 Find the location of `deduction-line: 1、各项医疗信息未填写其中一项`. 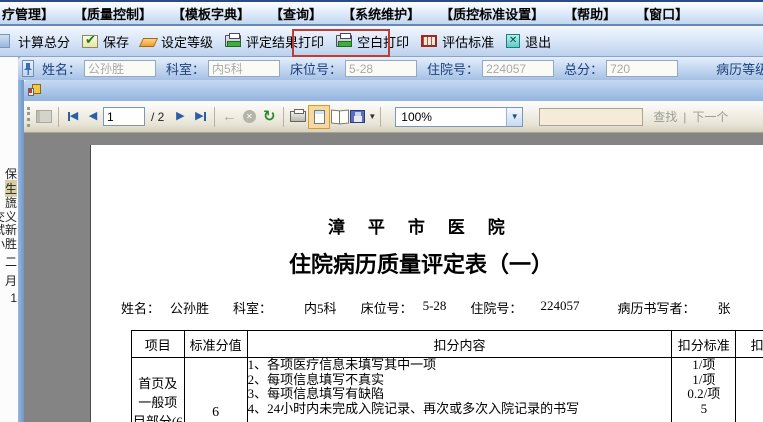

deduction-line: 1、各项医疗信息未填写其中一项 is located at coordinates (342, 364).